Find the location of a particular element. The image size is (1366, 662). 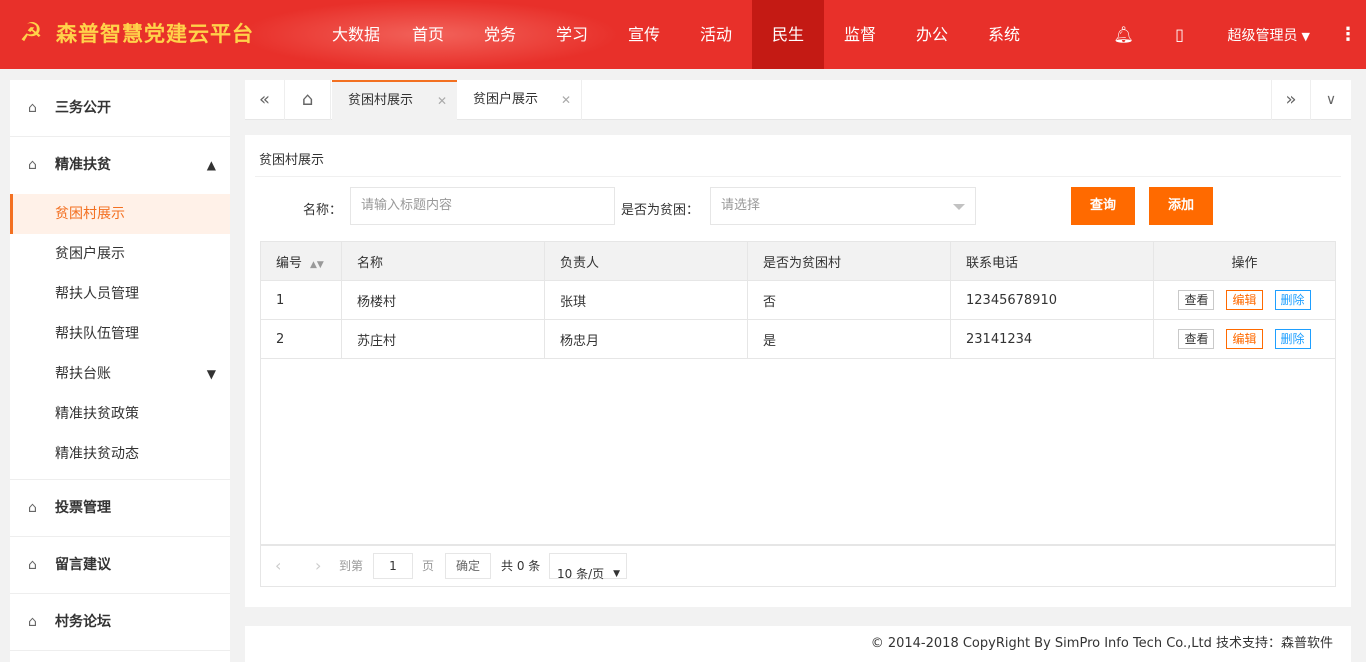

add-button: 添加 is located at coordinates (1181, 206).